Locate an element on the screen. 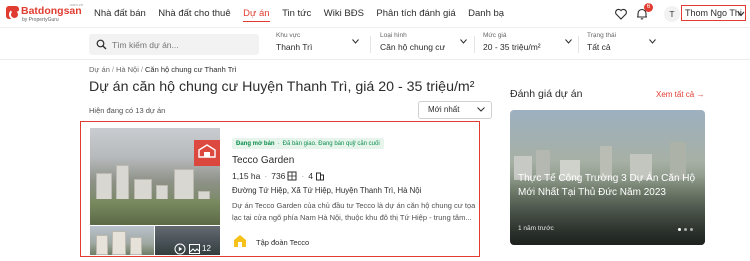  filter-label: Mức giá is located at coordinates (495, 35).